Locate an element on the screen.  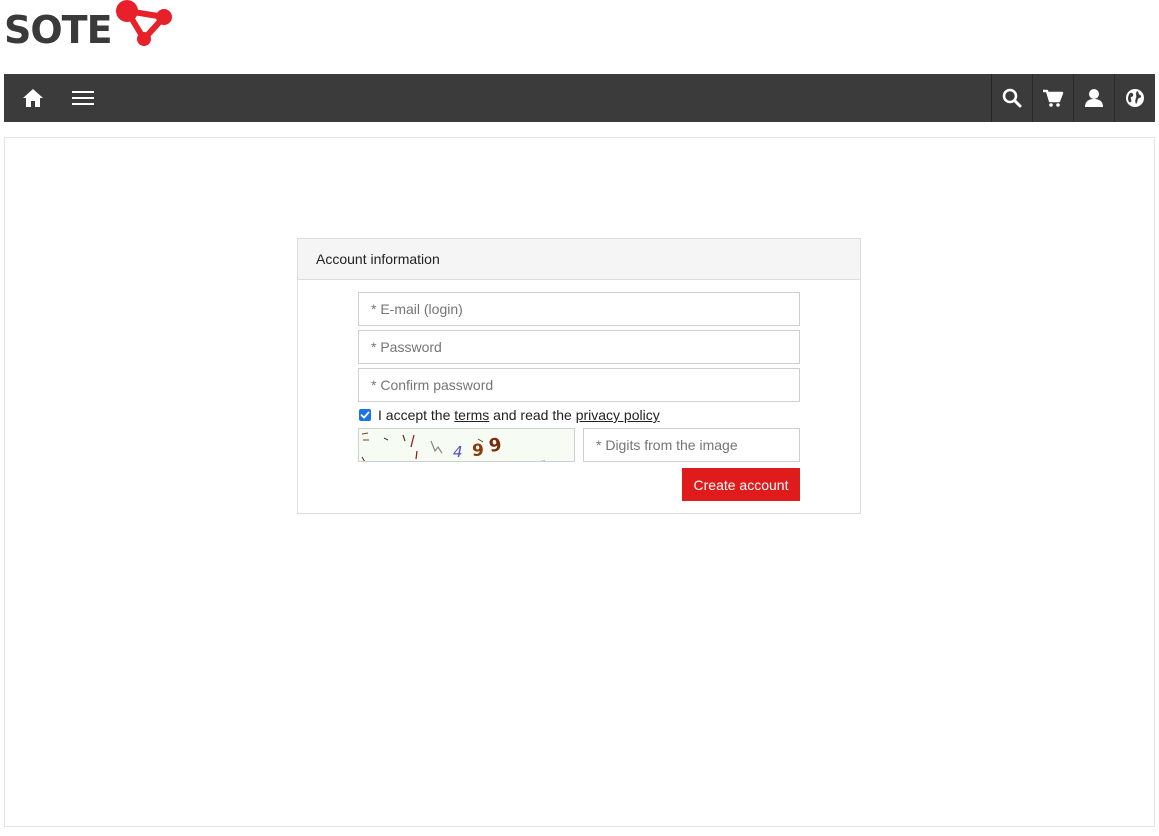
terms-middle: and read the is located at coordinates (532, 415).